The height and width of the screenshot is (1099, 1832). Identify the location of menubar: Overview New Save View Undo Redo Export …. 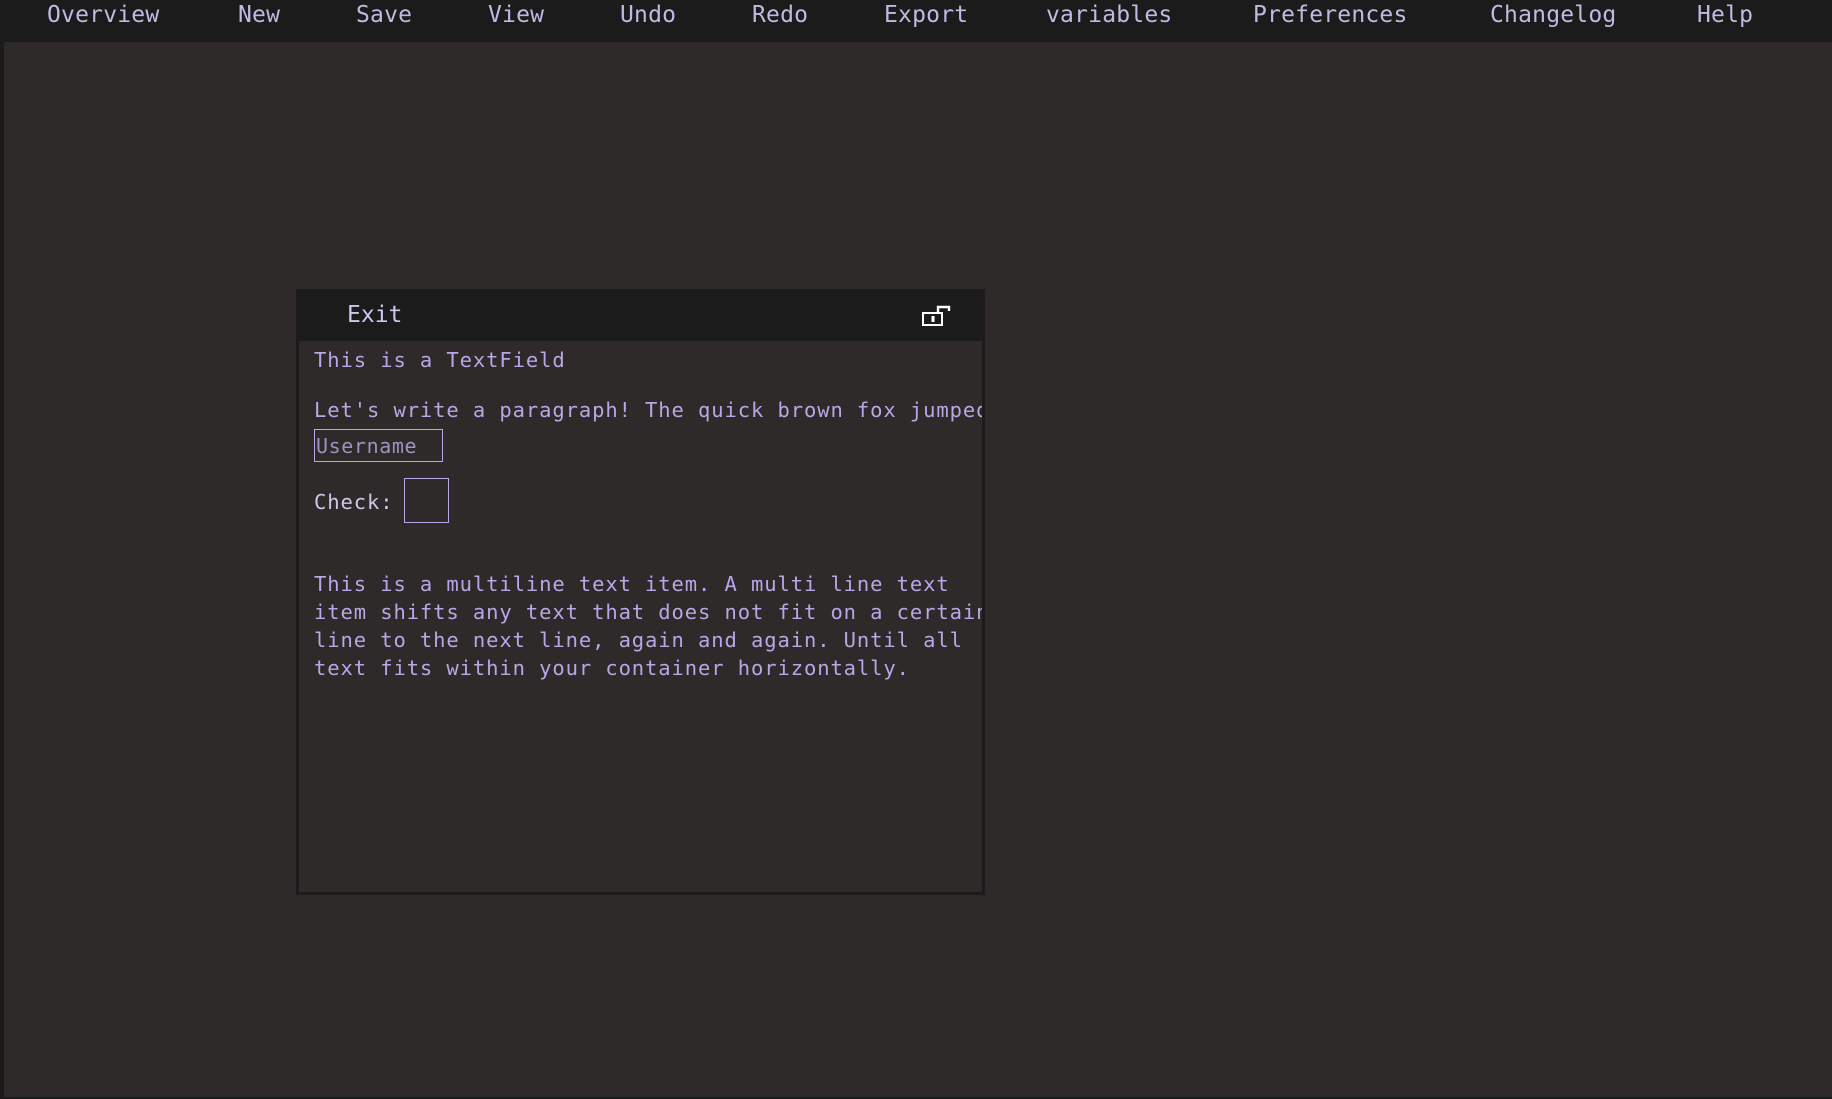
(916, 21).